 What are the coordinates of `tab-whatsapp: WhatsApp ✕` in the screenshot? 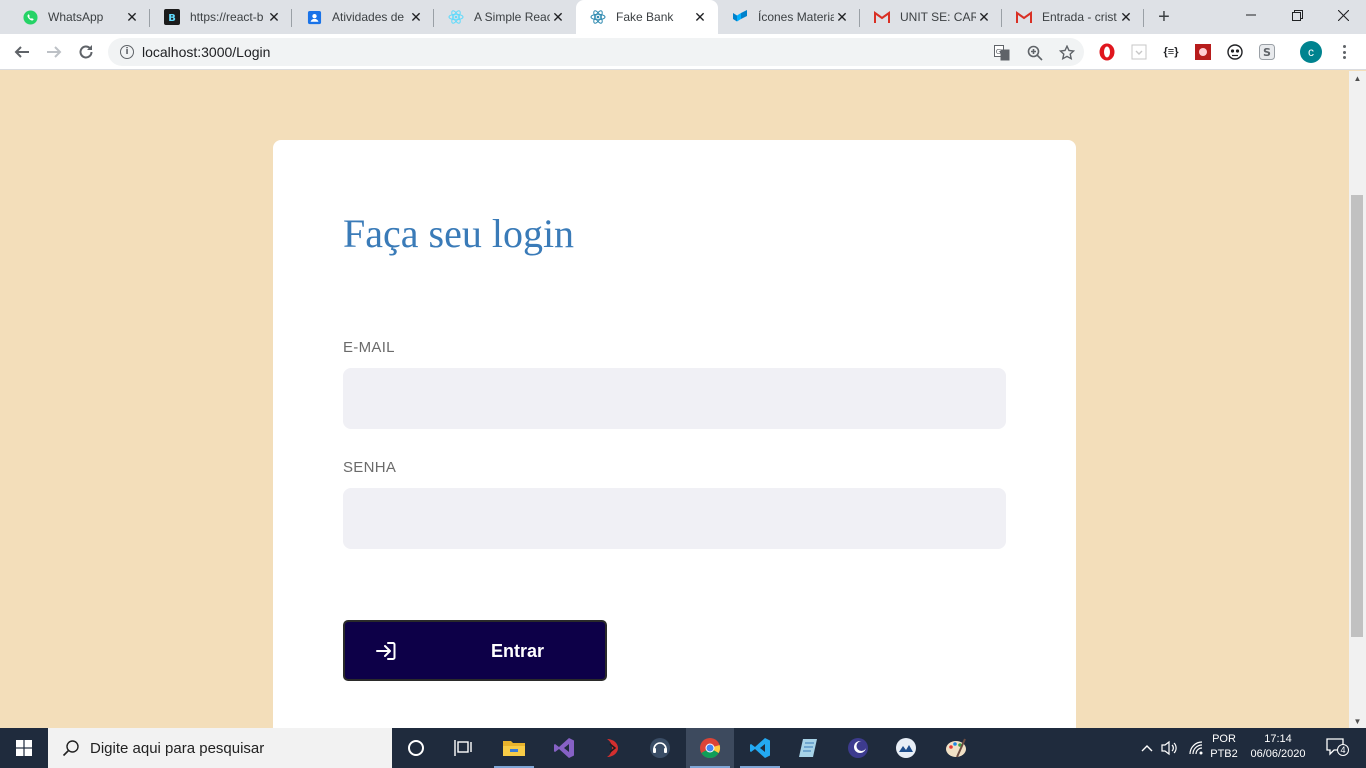 It's located at (79, 17).